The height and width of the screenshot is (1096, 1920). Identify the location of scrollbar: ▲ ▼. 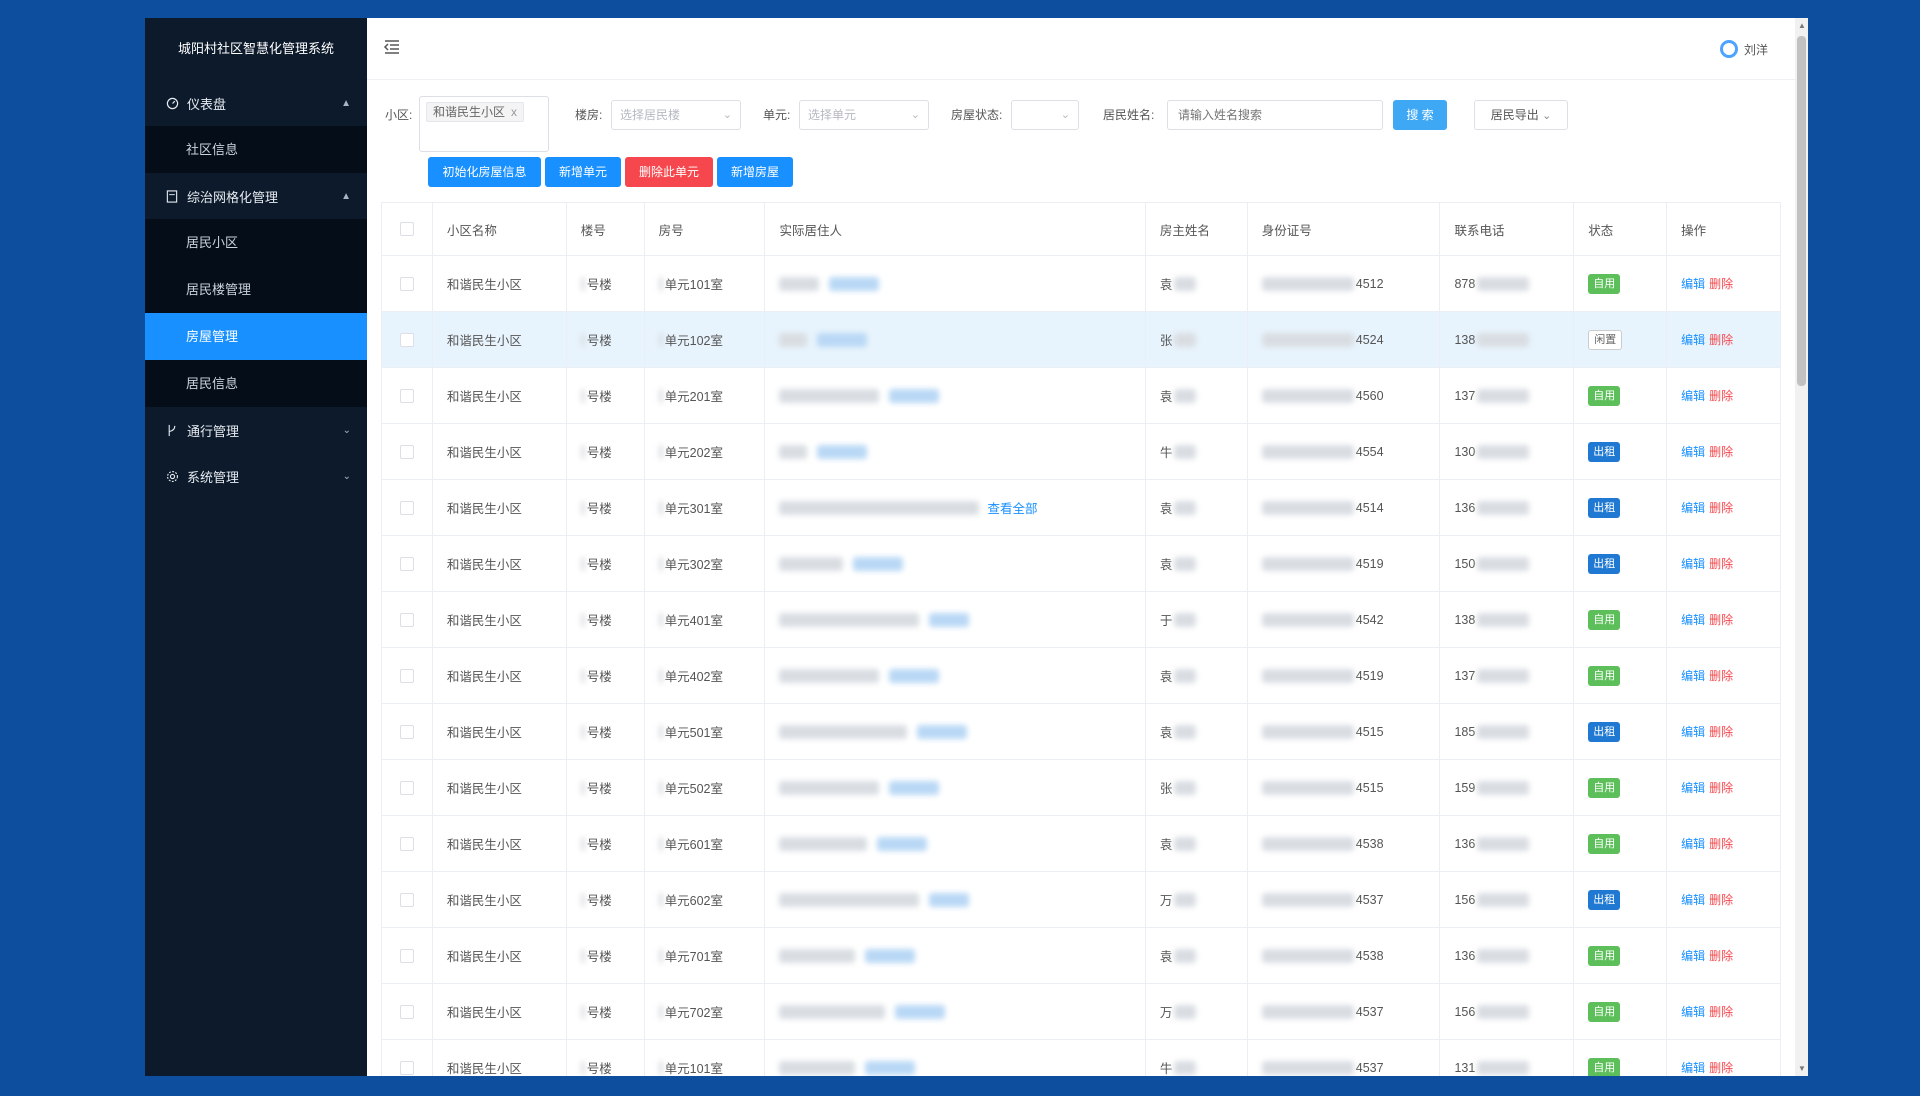
(1801, 547).